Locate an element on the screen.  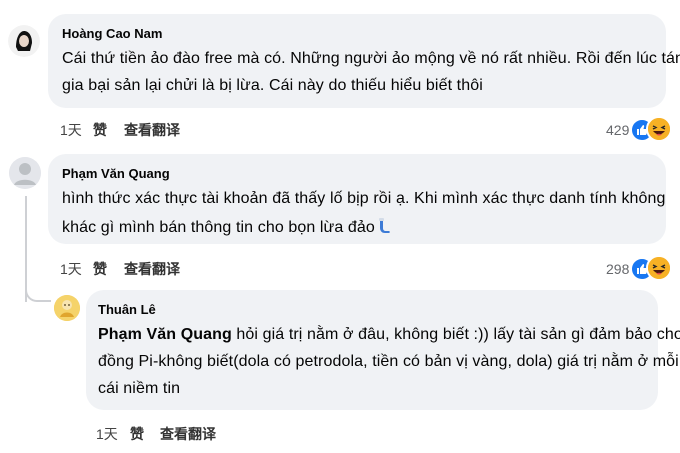
comment-author: Hoàng Cao Nam is located at coordinates (112, 33).